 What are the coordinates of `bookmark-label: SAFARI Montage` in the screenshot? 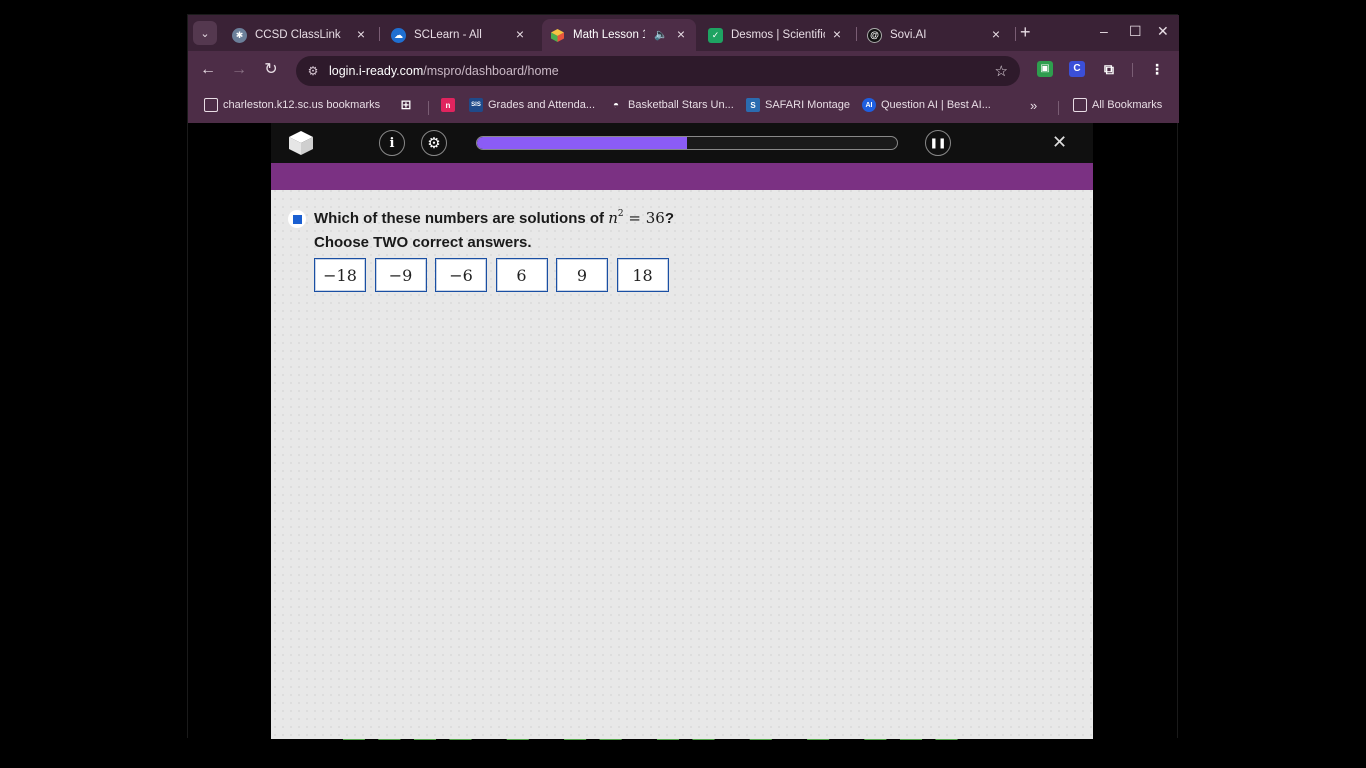 It's located at (807, 105).